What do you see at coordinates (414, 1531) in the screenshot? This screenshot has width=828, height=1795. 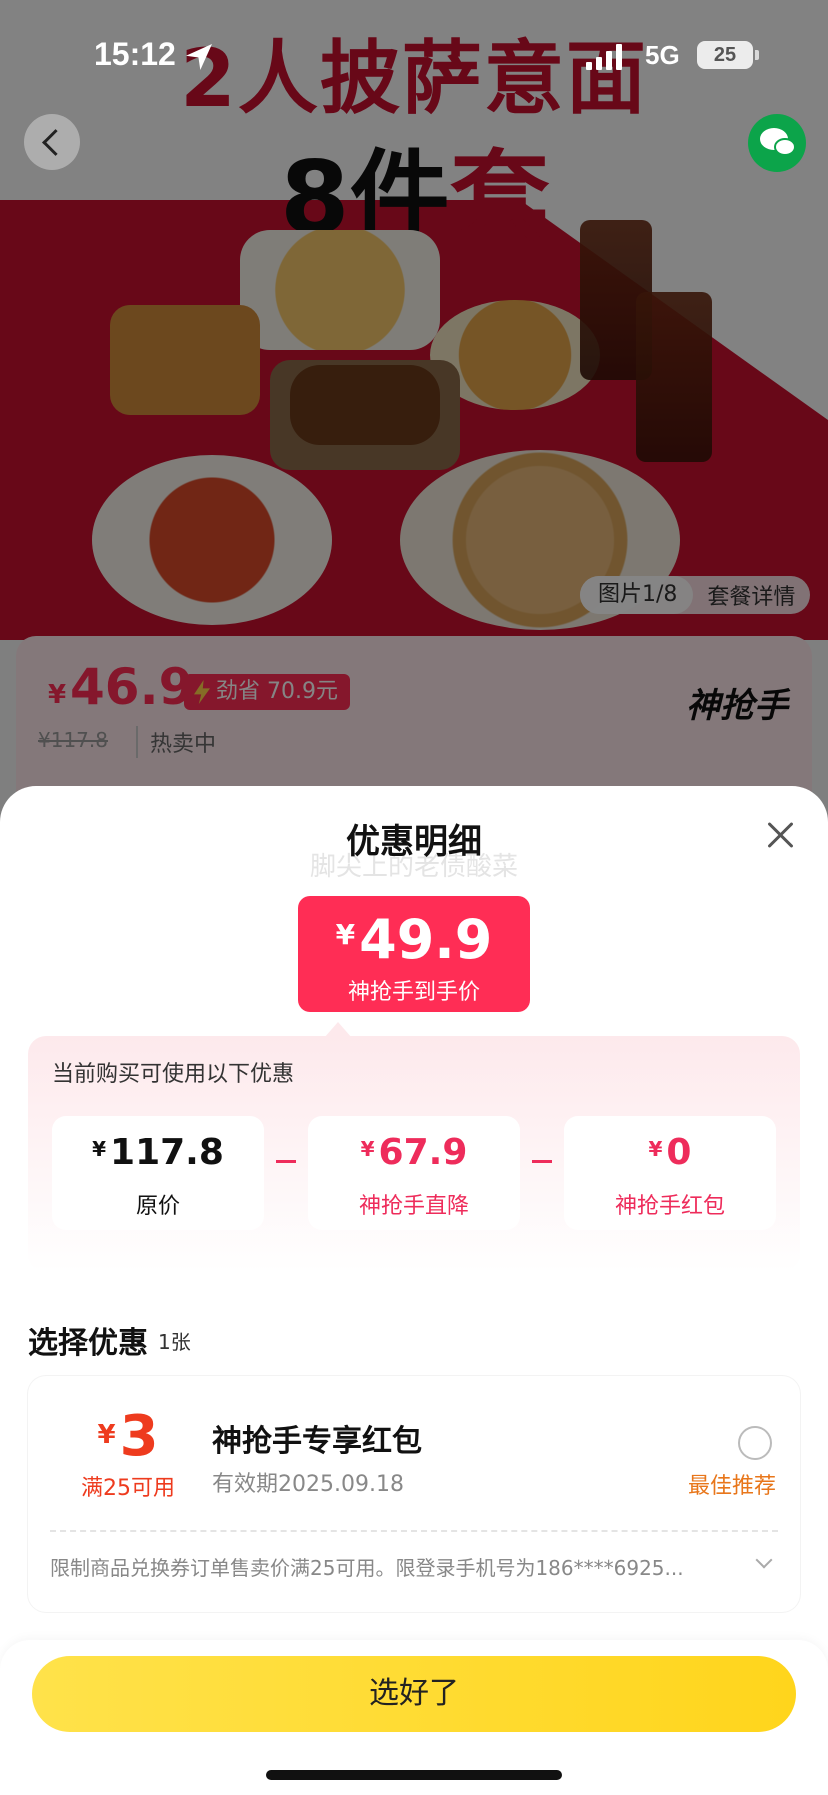 I see `dashed-divider` at bounding box center [414, 1531].